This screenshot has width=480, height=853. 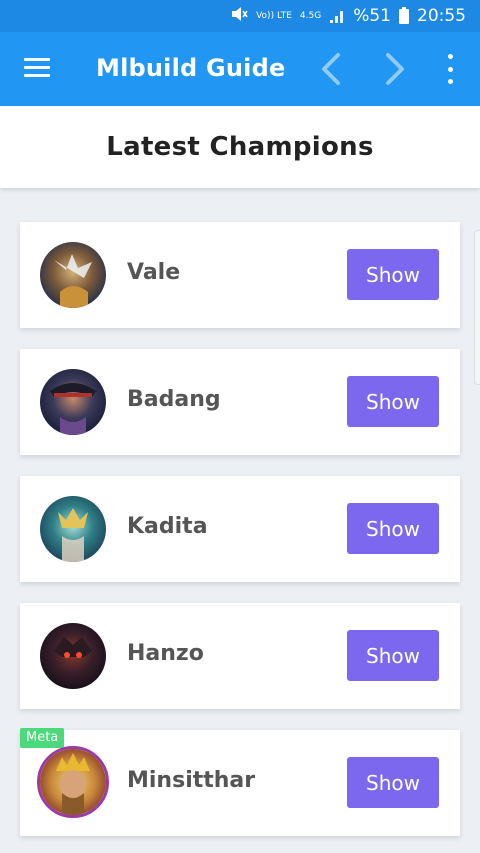 I want to click on champion-card-kadita: Kadita Show, so click(x=240, y=529).